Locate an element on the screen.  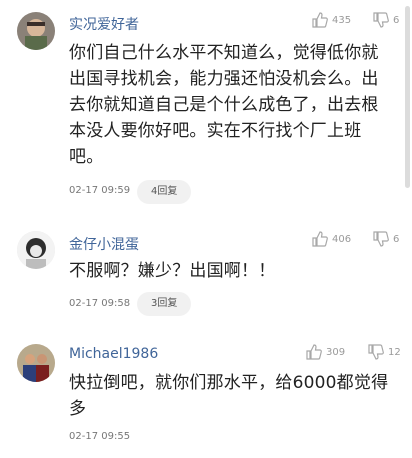
reply-button: 3回复 is located at coordinates (164, 304).